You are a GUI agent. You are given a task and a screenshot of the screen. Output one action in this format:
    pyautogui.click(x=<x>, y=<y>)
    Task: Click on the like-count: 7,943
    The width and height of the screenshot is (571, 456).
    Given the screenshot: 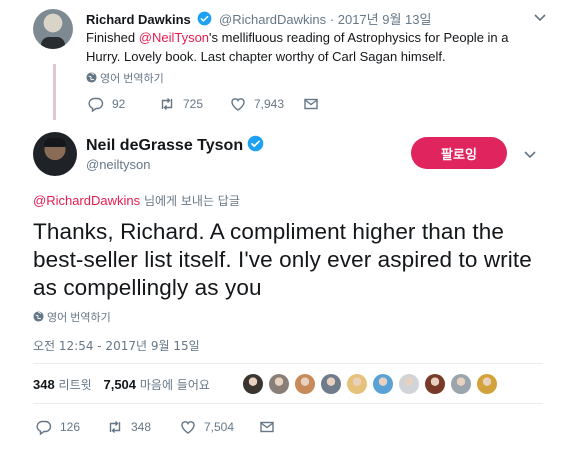 What is the action you would take?
    pyautogui.click(x=269, y=104)
    